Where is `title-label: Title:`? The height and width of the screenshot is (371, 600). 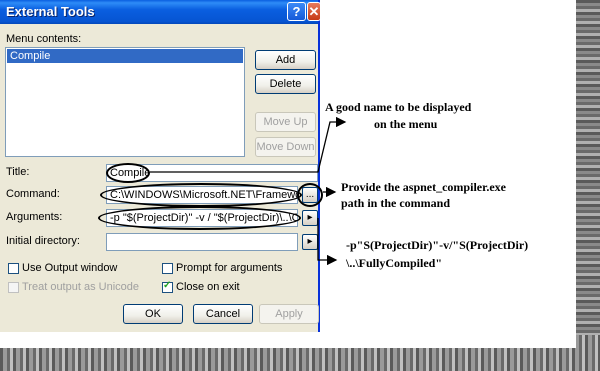 title-label: Title: is located at coordinates (18, 172).